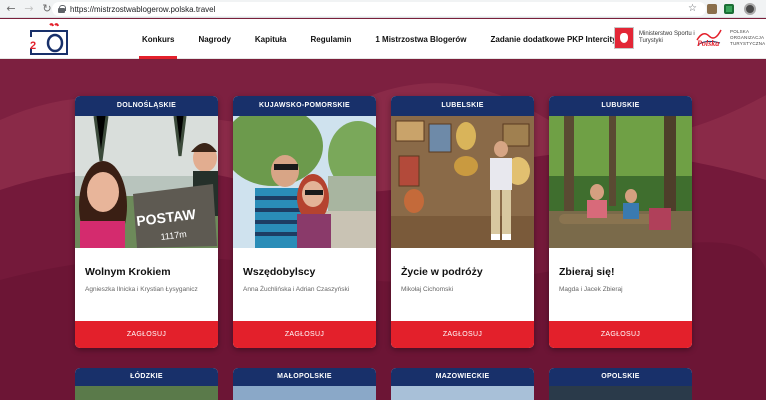 The width and height of the screenshot is (766, 400). Describe the element at coordinates (146, 106) in the screenshot. I see `region-label: DOLNOŚLĄSKIE` at that location.